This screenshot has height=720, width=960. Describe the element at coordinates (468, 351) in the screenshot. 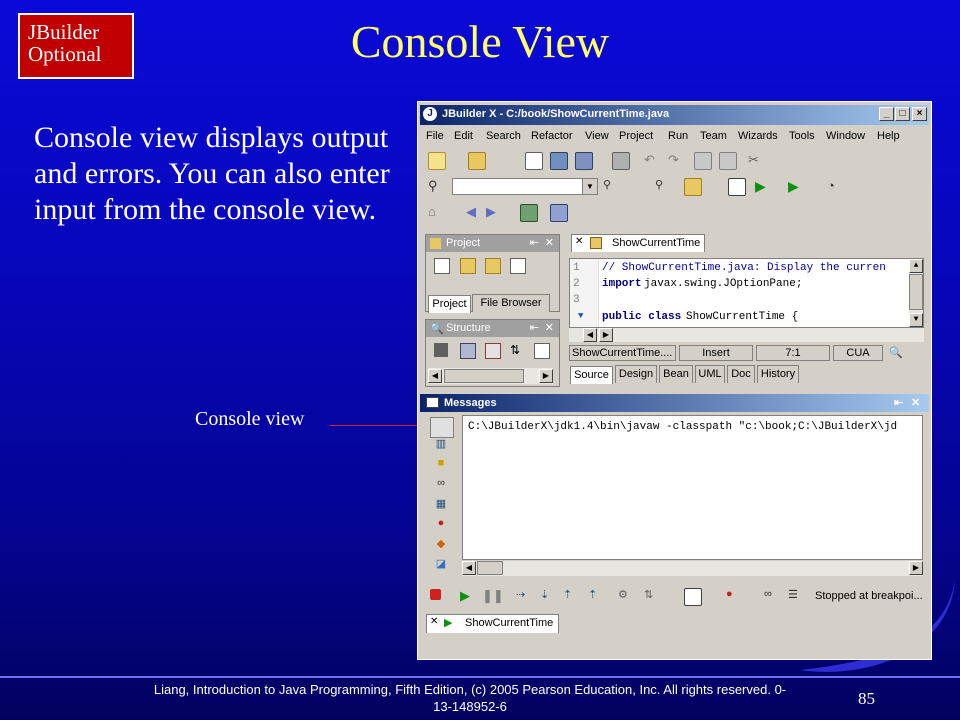

I see `filter-icon` at that location.